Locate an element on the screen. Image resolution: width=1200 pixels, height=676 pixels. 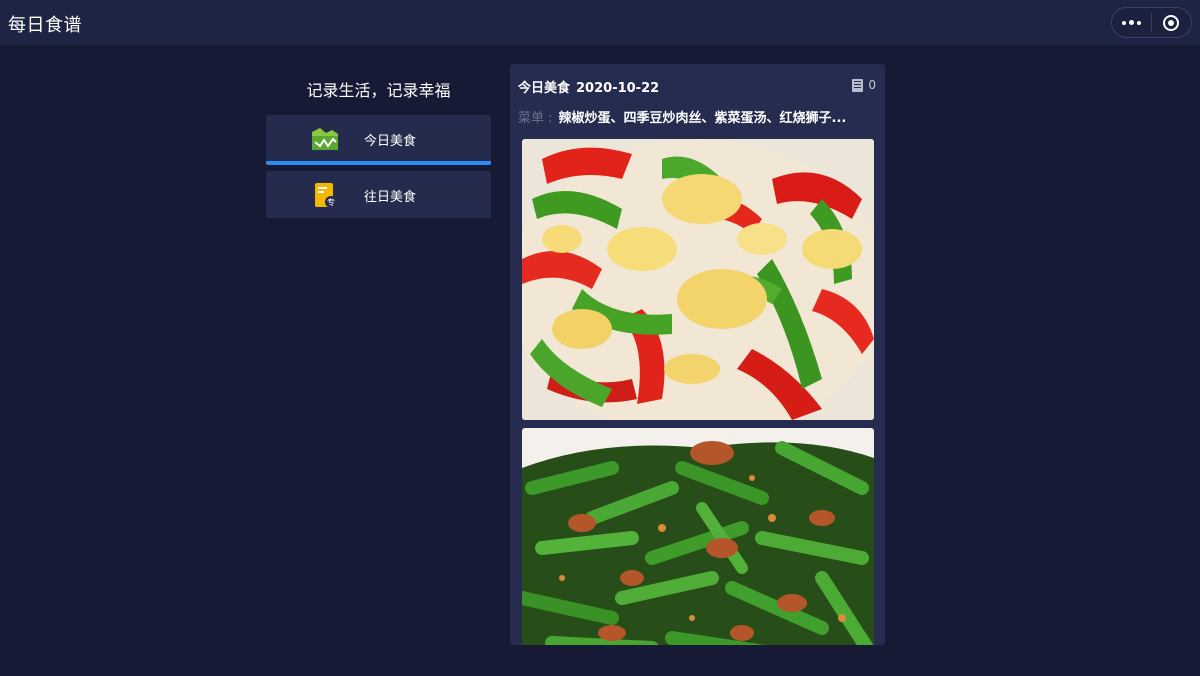
menu-item-past-food: 专 往日美食 is located at coordinates (378, 194).